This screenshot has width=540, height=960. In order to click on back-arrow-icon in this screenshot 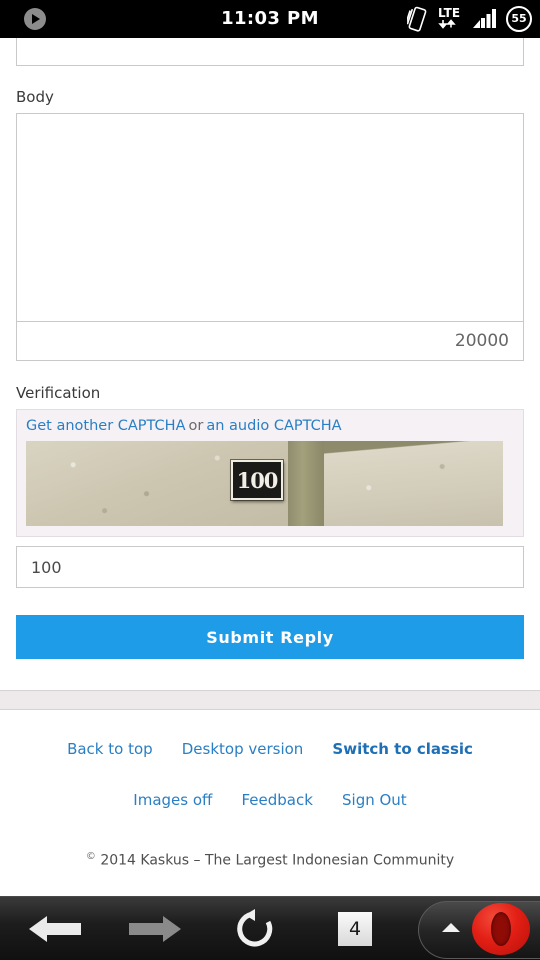, I will do `click(55, 929)`.